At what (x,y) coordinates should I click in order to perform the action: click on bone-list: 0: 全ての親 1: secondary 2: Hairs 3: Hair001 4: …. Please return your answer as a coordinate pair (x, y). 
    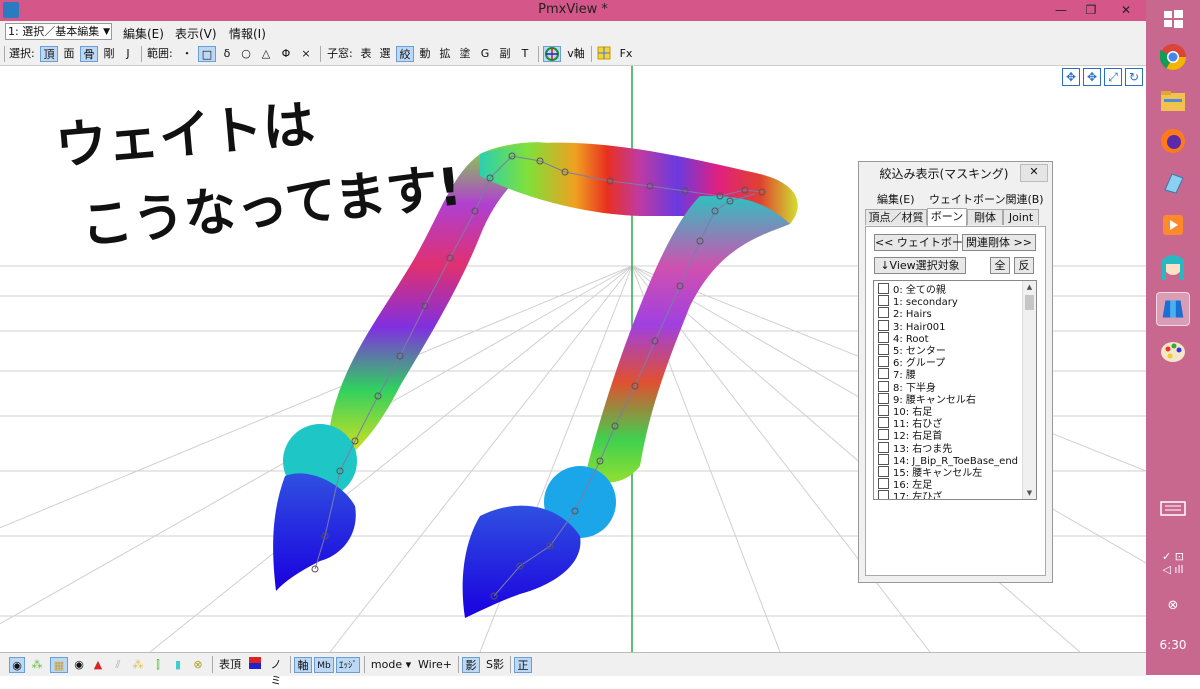
    Looking at the image, I should click on (955, 390).